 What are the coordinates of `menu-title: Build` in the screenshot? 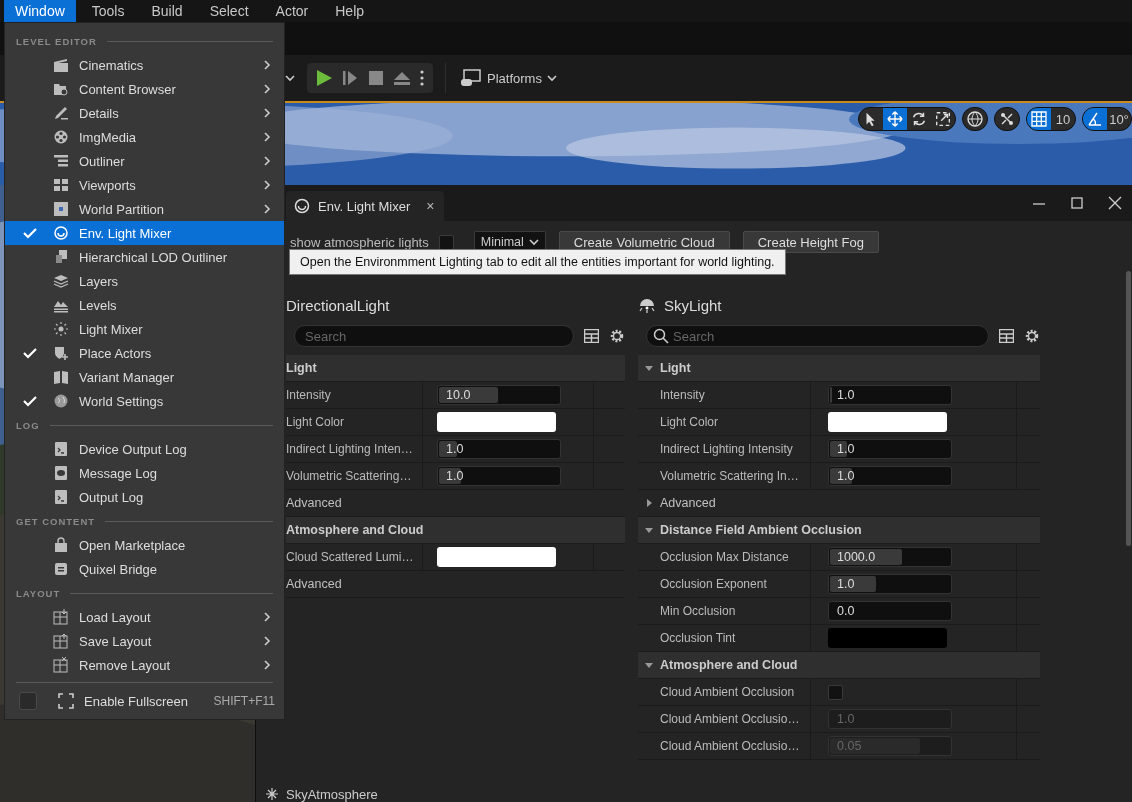 It's located at (167, 11).